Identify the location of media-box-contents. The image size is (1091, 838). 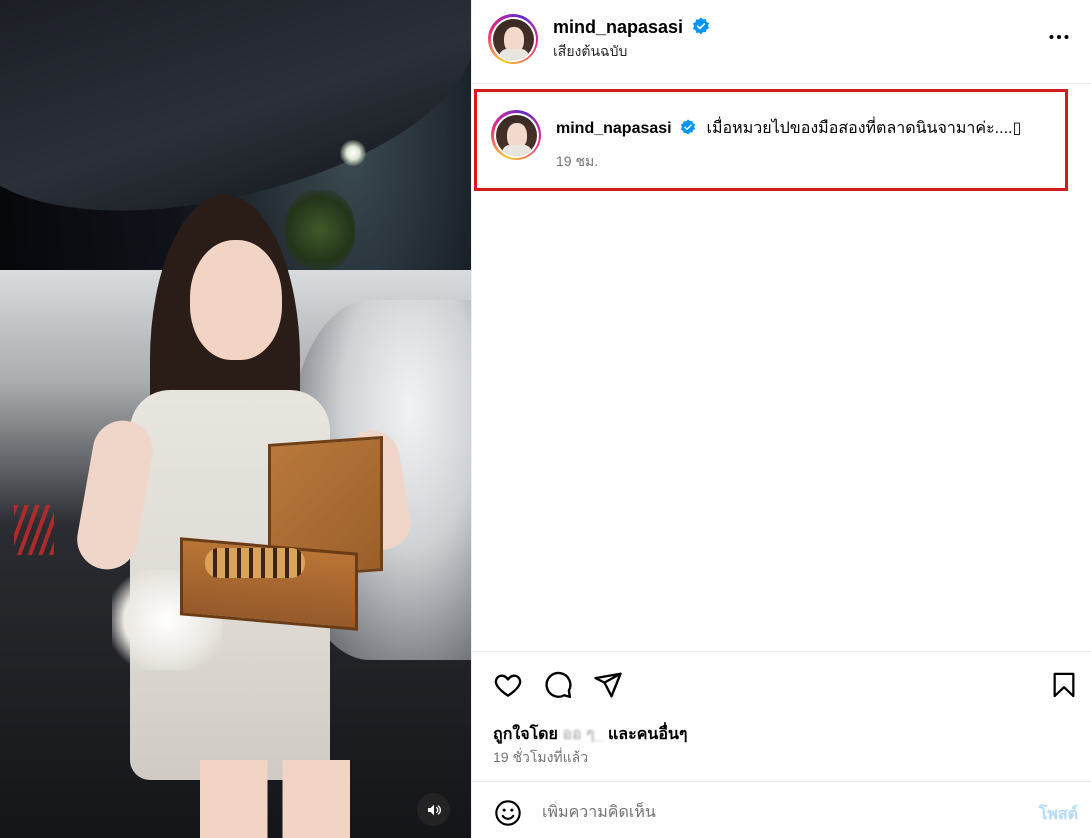
(255, 563).